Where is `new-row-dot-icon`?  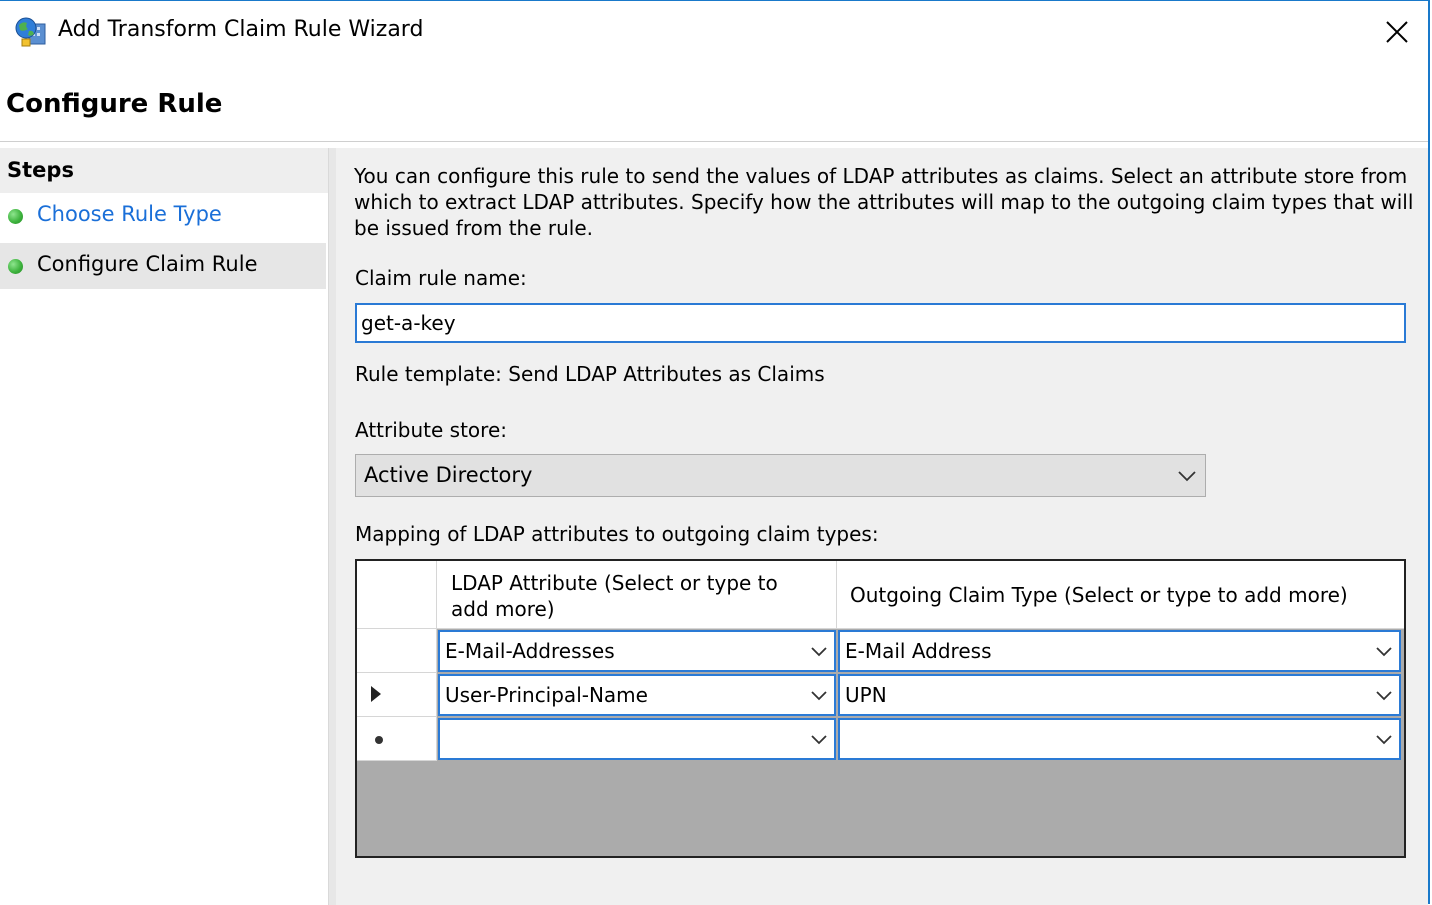 new-row-dot-icon is located at coordinates (379, 740).